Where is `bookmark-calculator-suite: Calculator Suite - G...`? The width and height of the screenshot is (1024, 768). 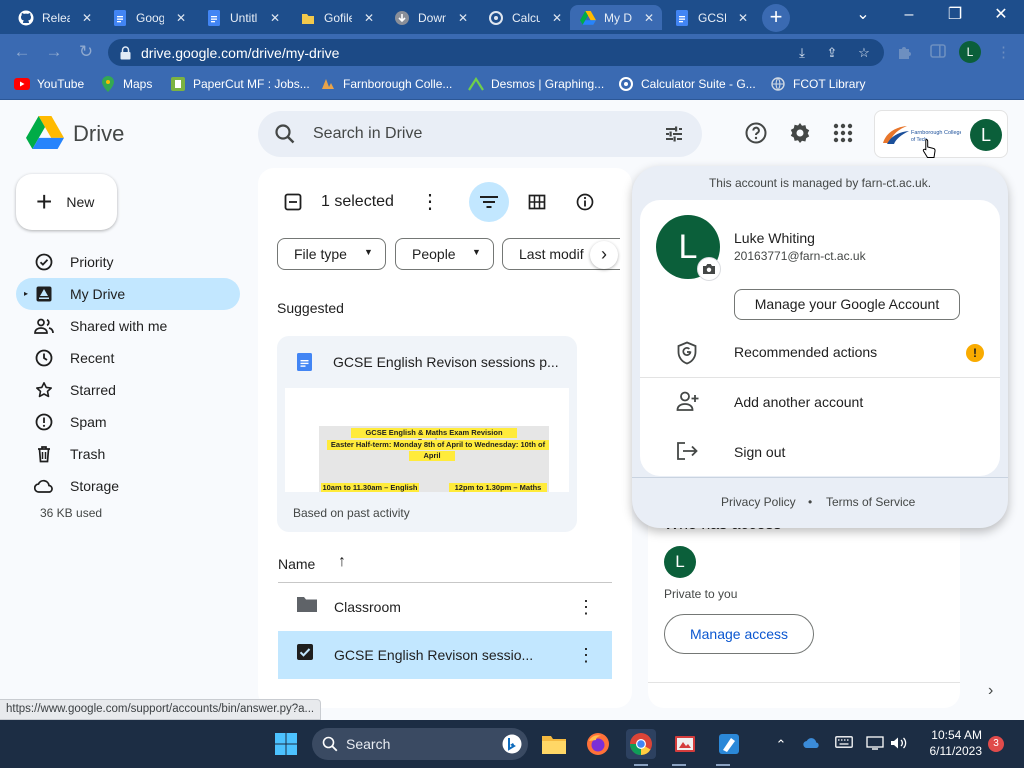
bookmark-calculator-suite: Calculator Suite - G... is located at coordinates (687, 84).